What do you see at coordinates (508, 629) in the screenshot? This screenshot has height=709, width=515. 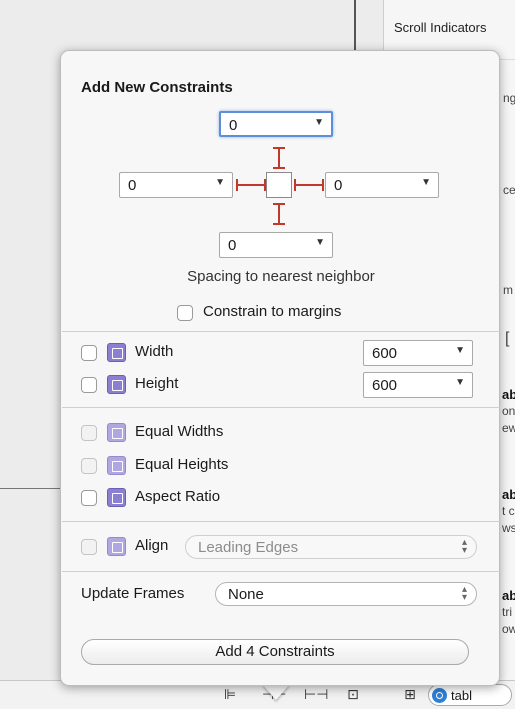 I see `inspector-fragment: ow` at bounding box center [508, 629].